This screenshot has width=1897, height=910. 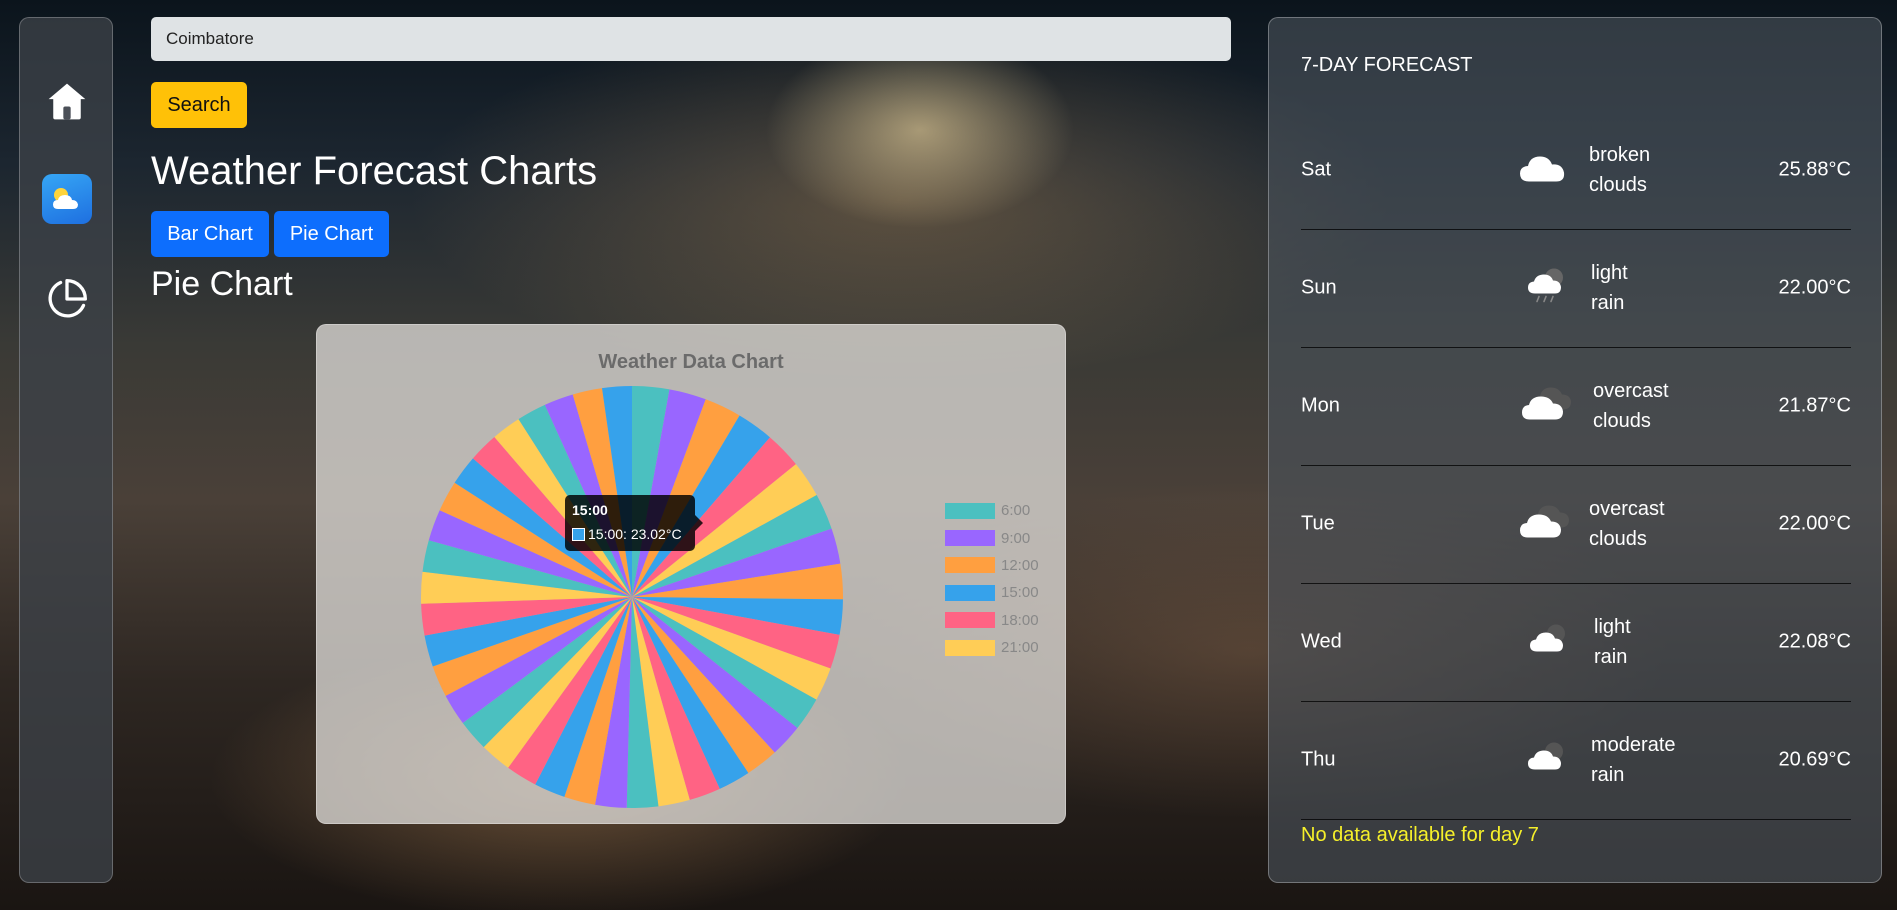 What do you see at coordinates (67, 101) in the screenshot?
I see `home-icon` at bounding box center [67, 101].